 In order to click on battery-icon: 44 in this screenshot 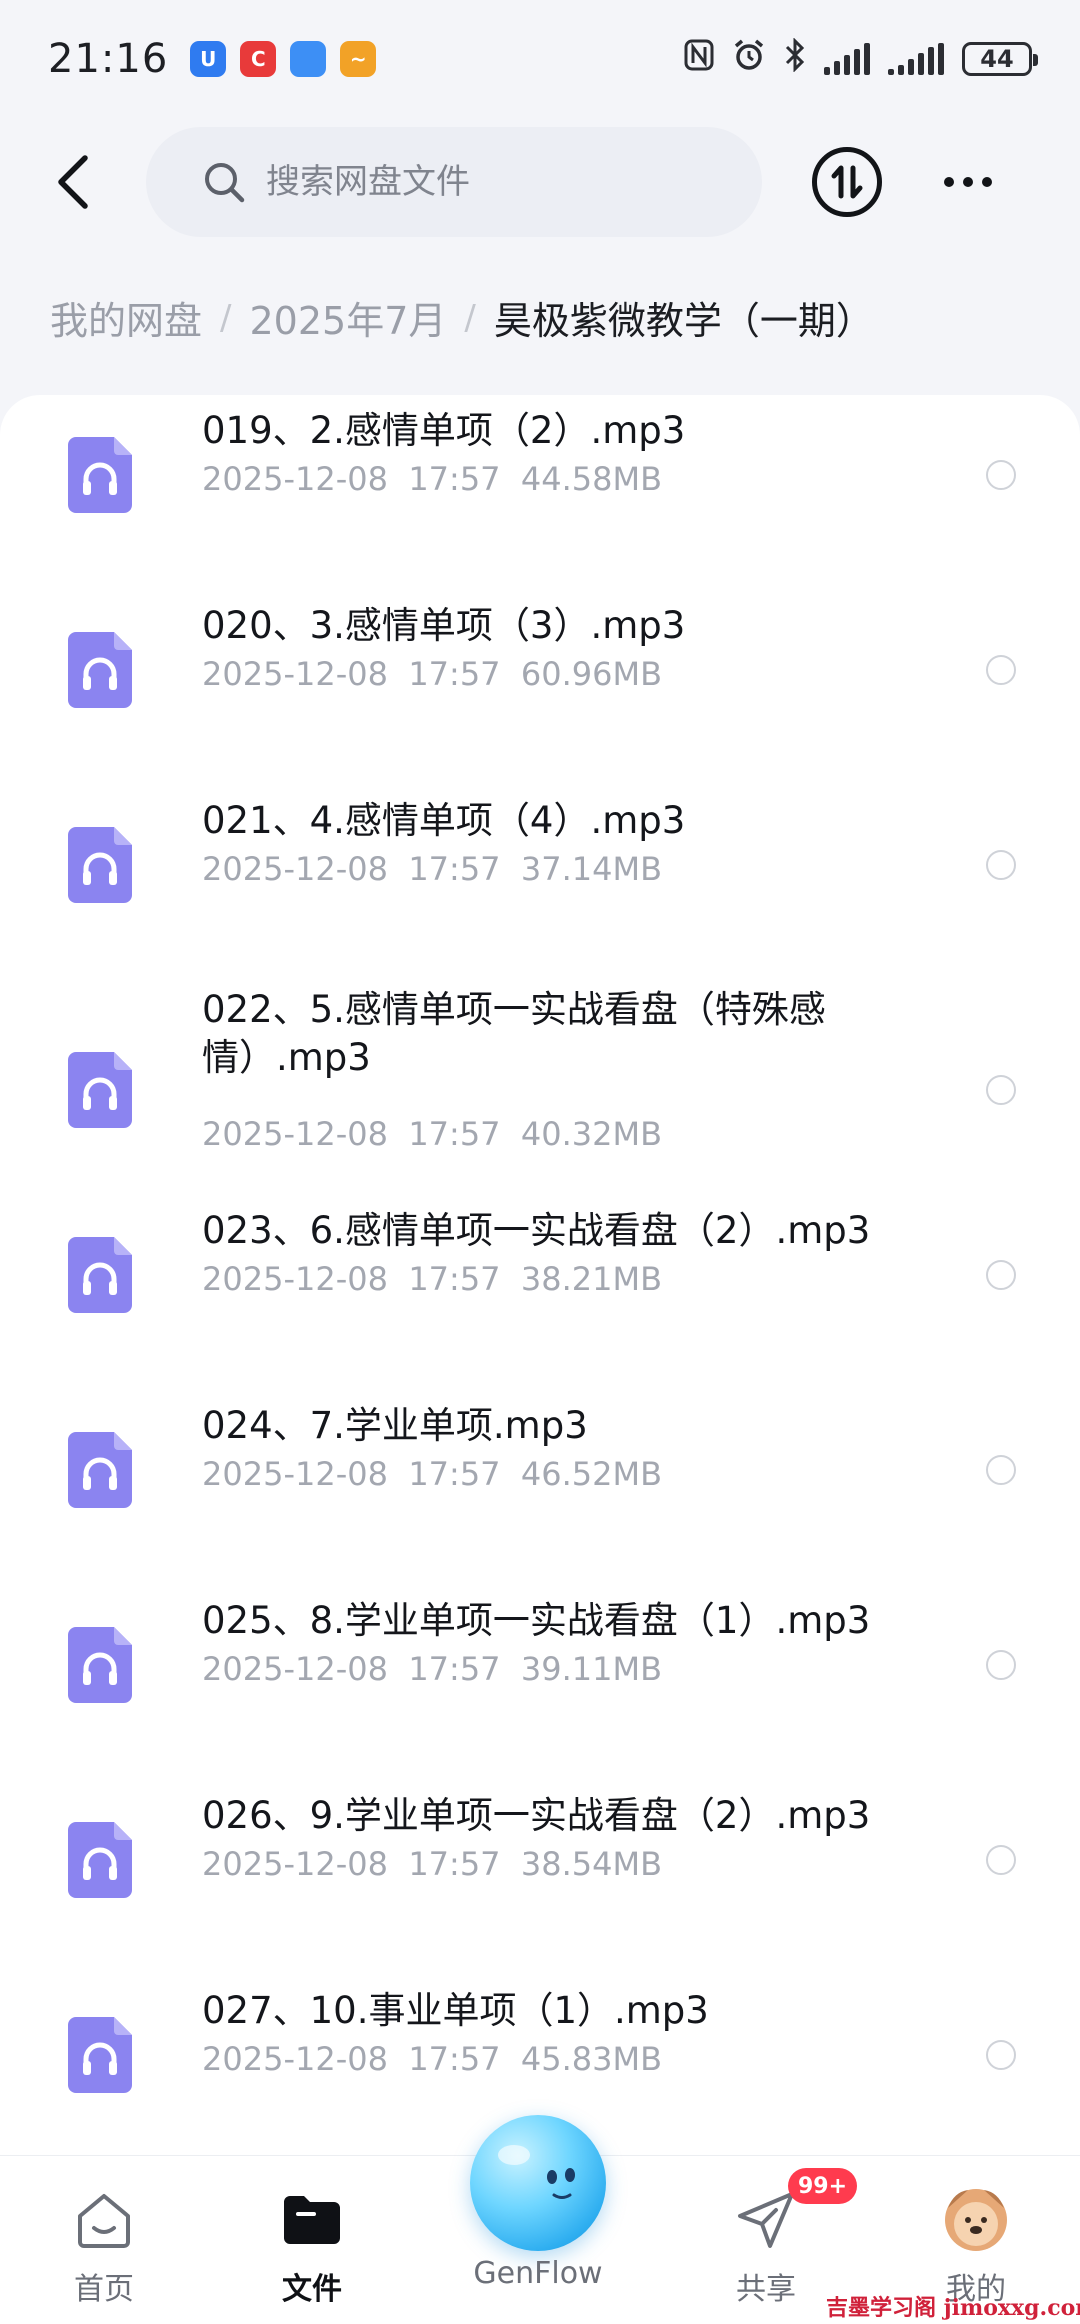, I will do `click(1000, 59)`.